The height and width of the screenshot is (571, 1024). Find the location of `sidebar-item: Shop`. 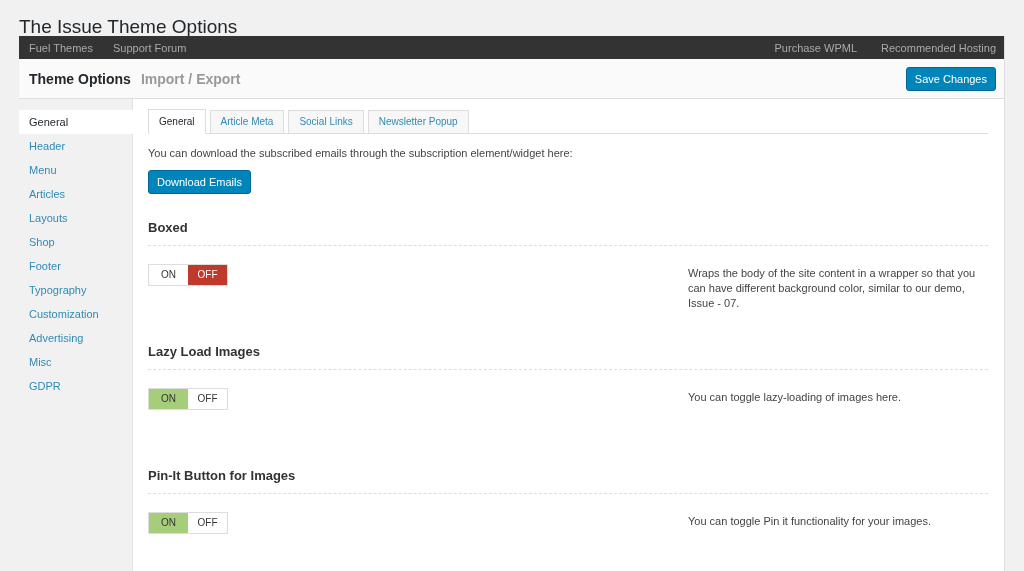

sidebar-item: Shop is located at coordinates (75, 242).